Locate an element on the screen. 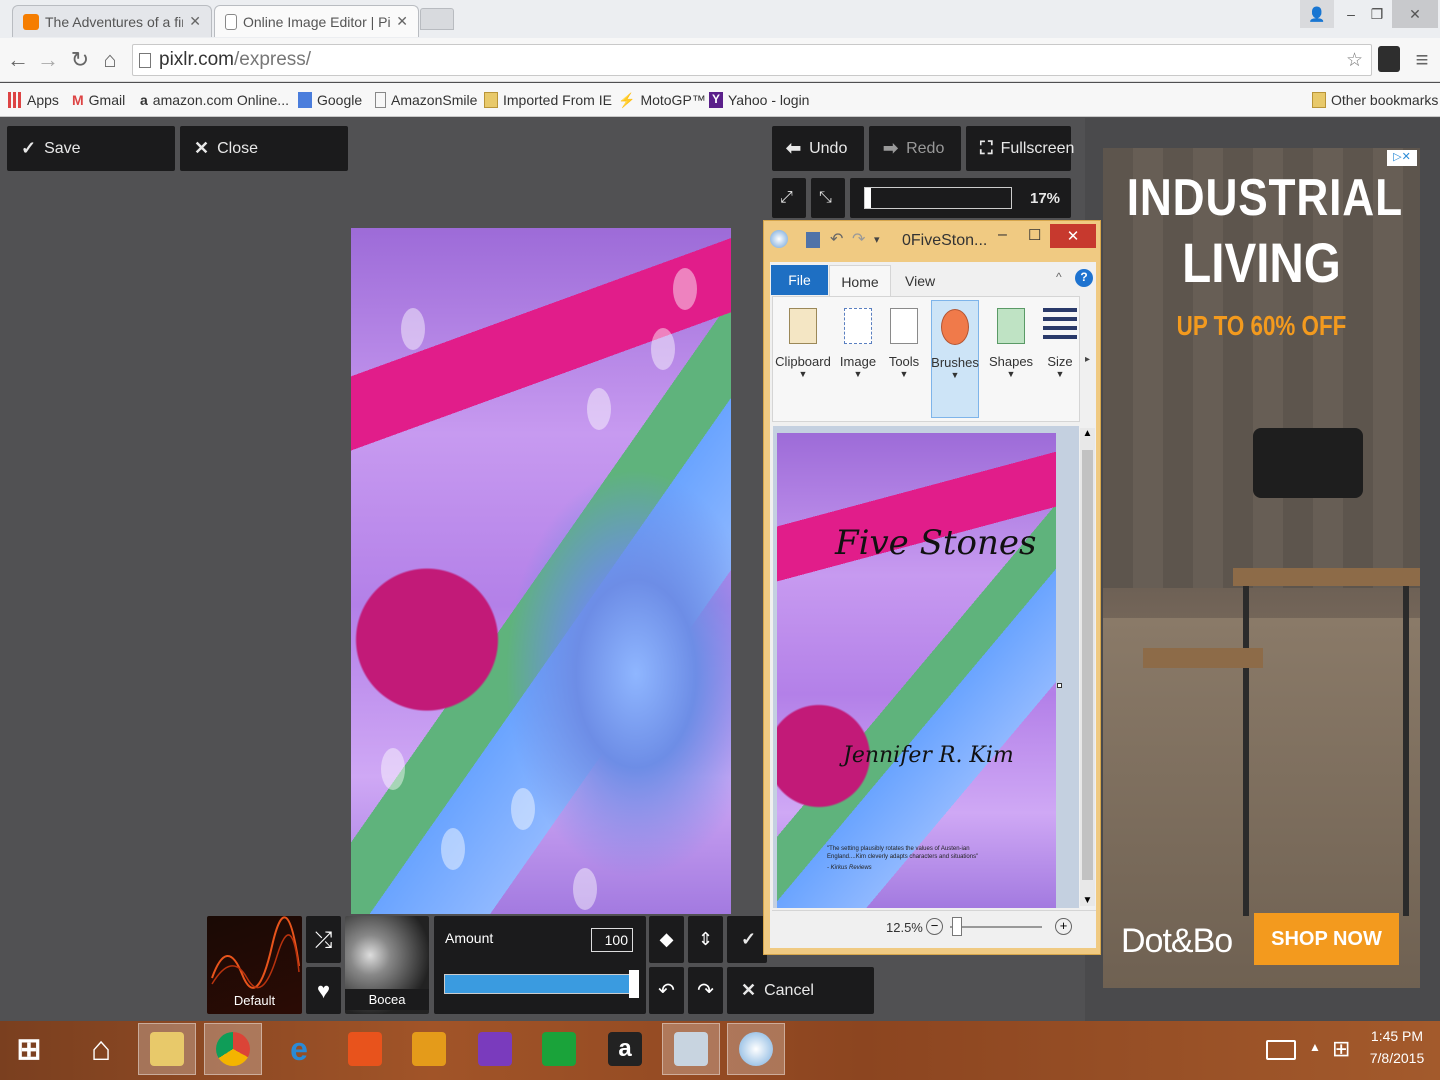  ribbon-clipboard: Clipboard ▼ is located at coordinates (803, 359).